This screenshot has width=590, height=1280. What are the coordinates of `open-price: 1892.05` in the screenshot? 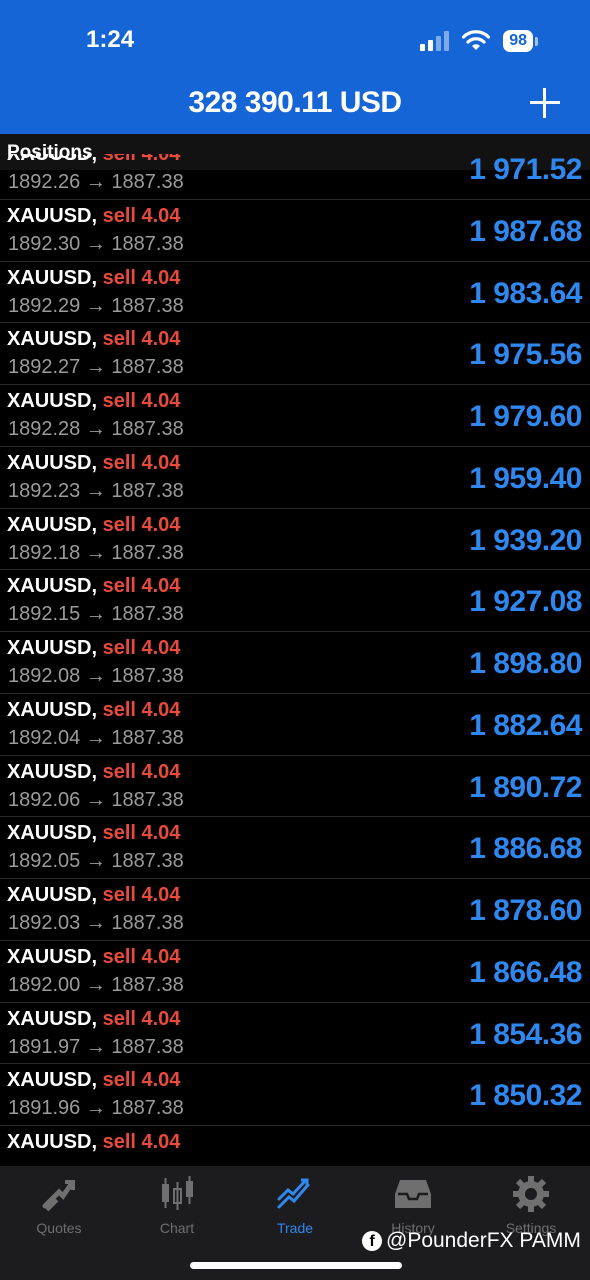 It's located at (44, 861).